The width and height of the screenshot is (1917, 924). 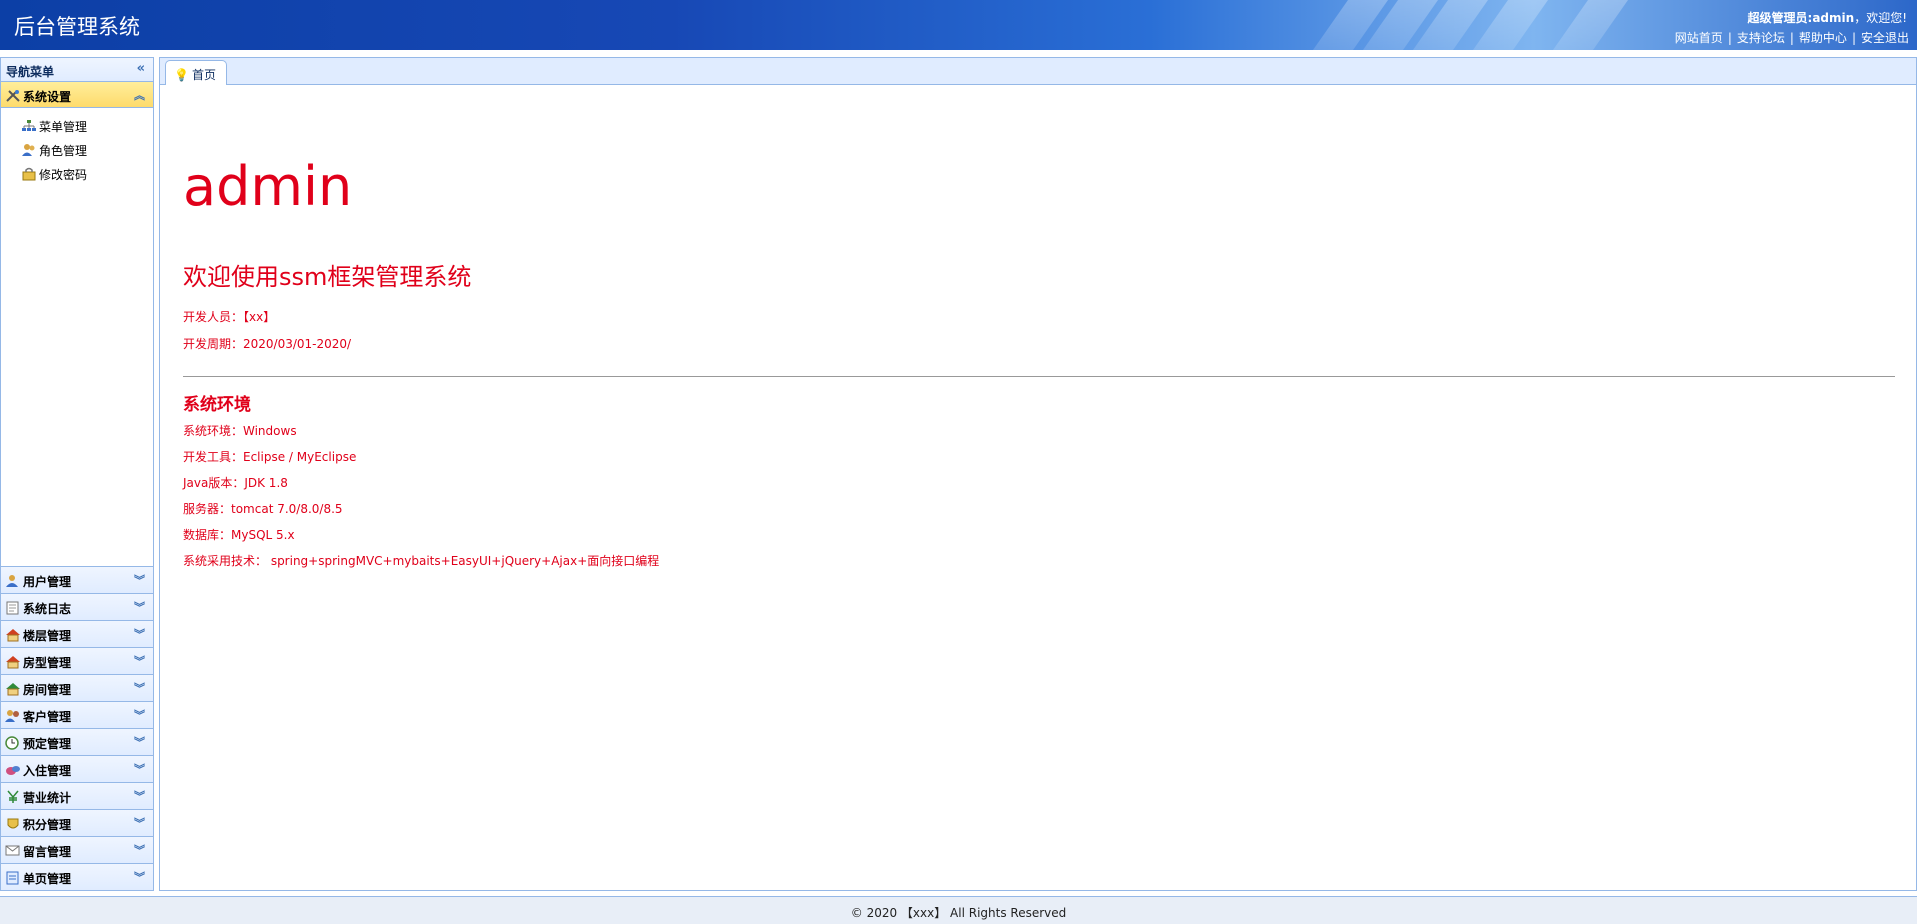 What do you see at coordinates (47, 582) in the screenshot?
I see `section-label: 用户管理` at bounding box center [47, 582].